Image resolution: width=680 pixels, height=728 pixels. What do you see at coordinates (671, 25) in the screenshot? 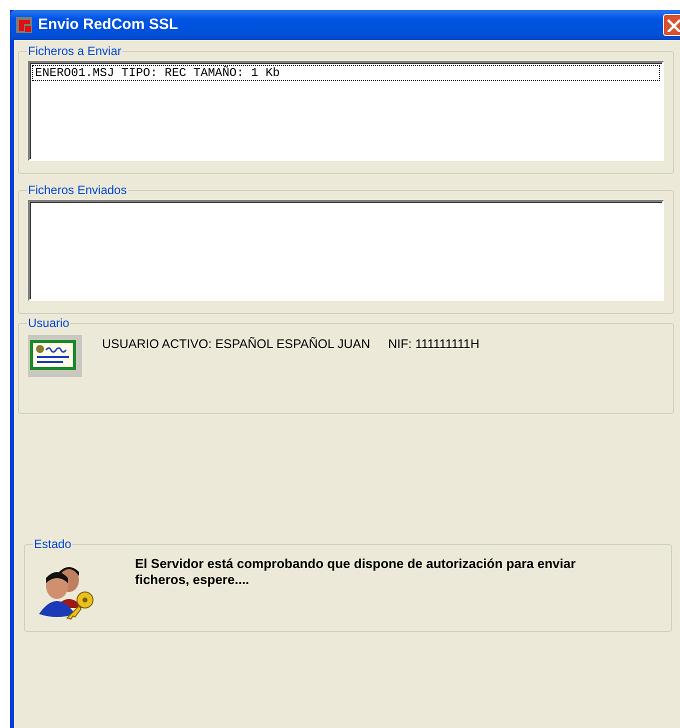
I see `close-button` at bounding box center [671, 25].